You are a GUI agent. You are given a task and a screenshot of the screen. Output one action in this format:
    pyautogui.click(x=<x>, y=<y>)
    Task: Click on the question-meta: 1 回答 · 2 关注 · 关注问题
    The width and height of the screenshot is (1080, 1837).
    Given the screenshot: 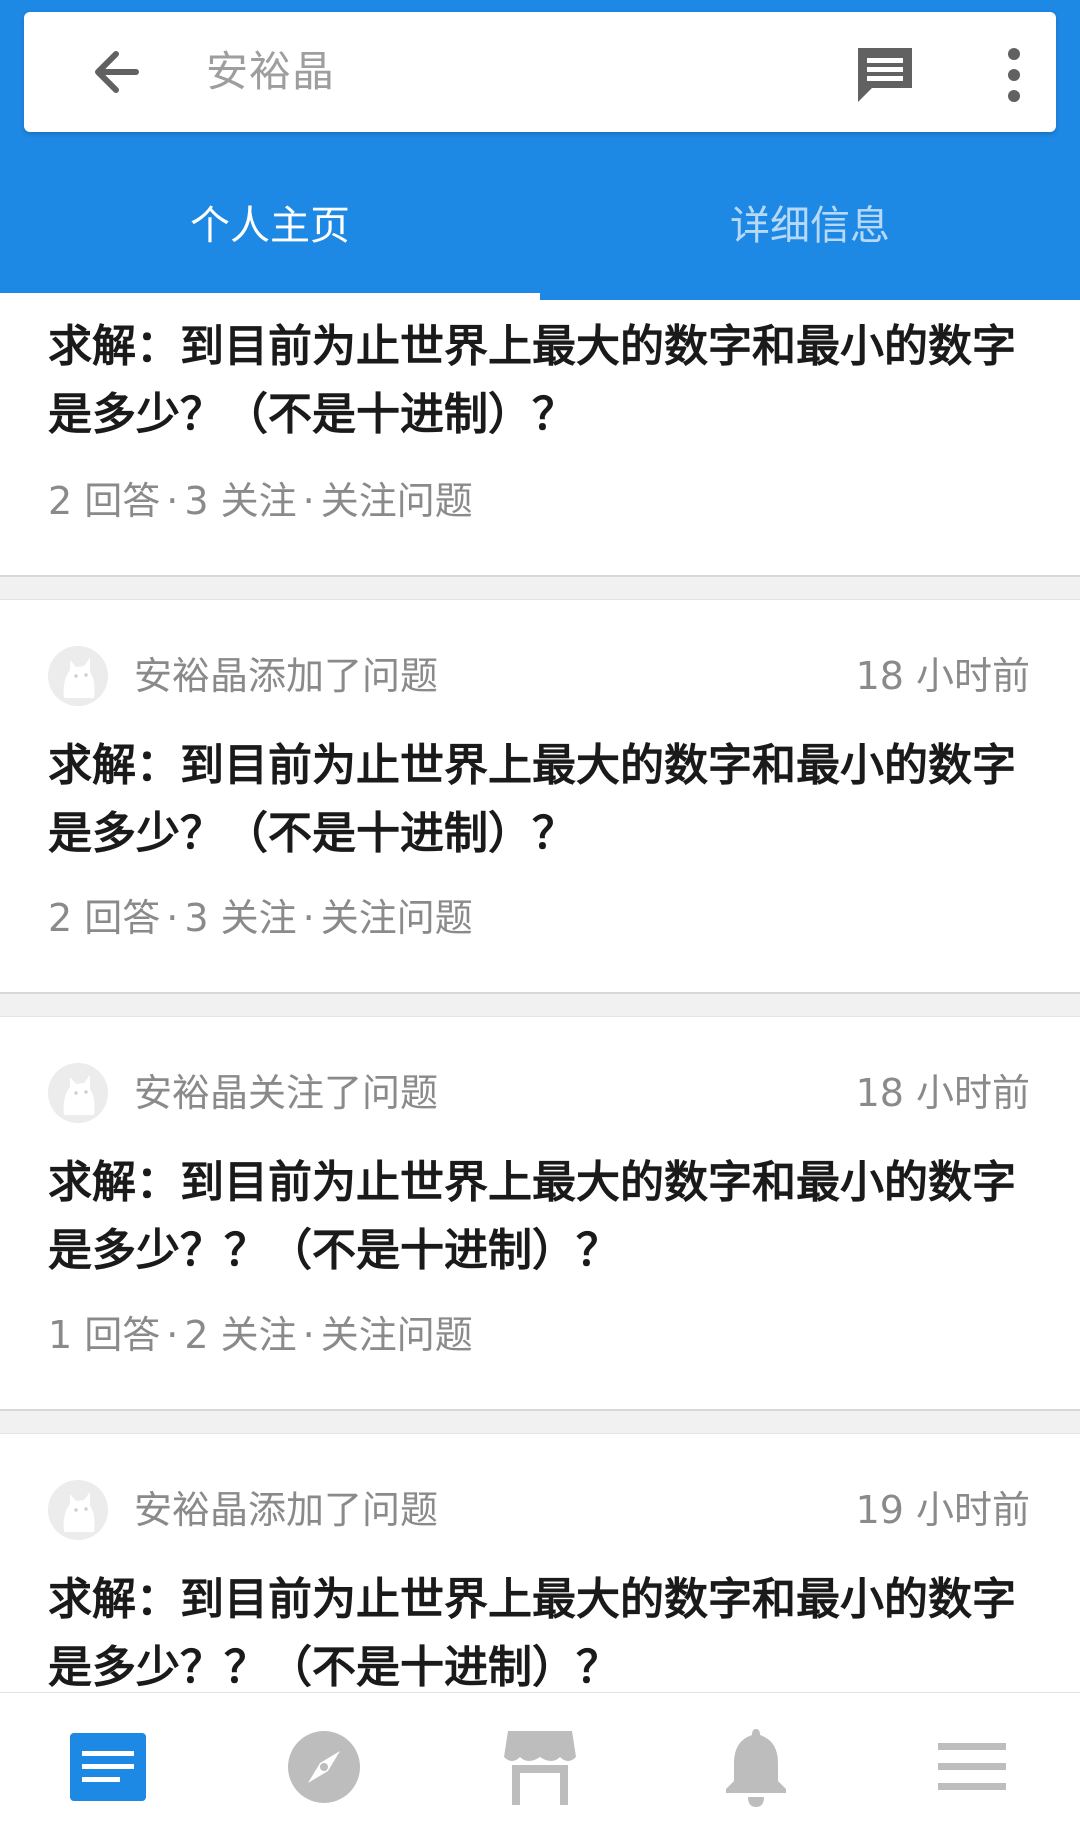 What is the action you would take?
    pyautogui.click(x=260, y=1335)
    